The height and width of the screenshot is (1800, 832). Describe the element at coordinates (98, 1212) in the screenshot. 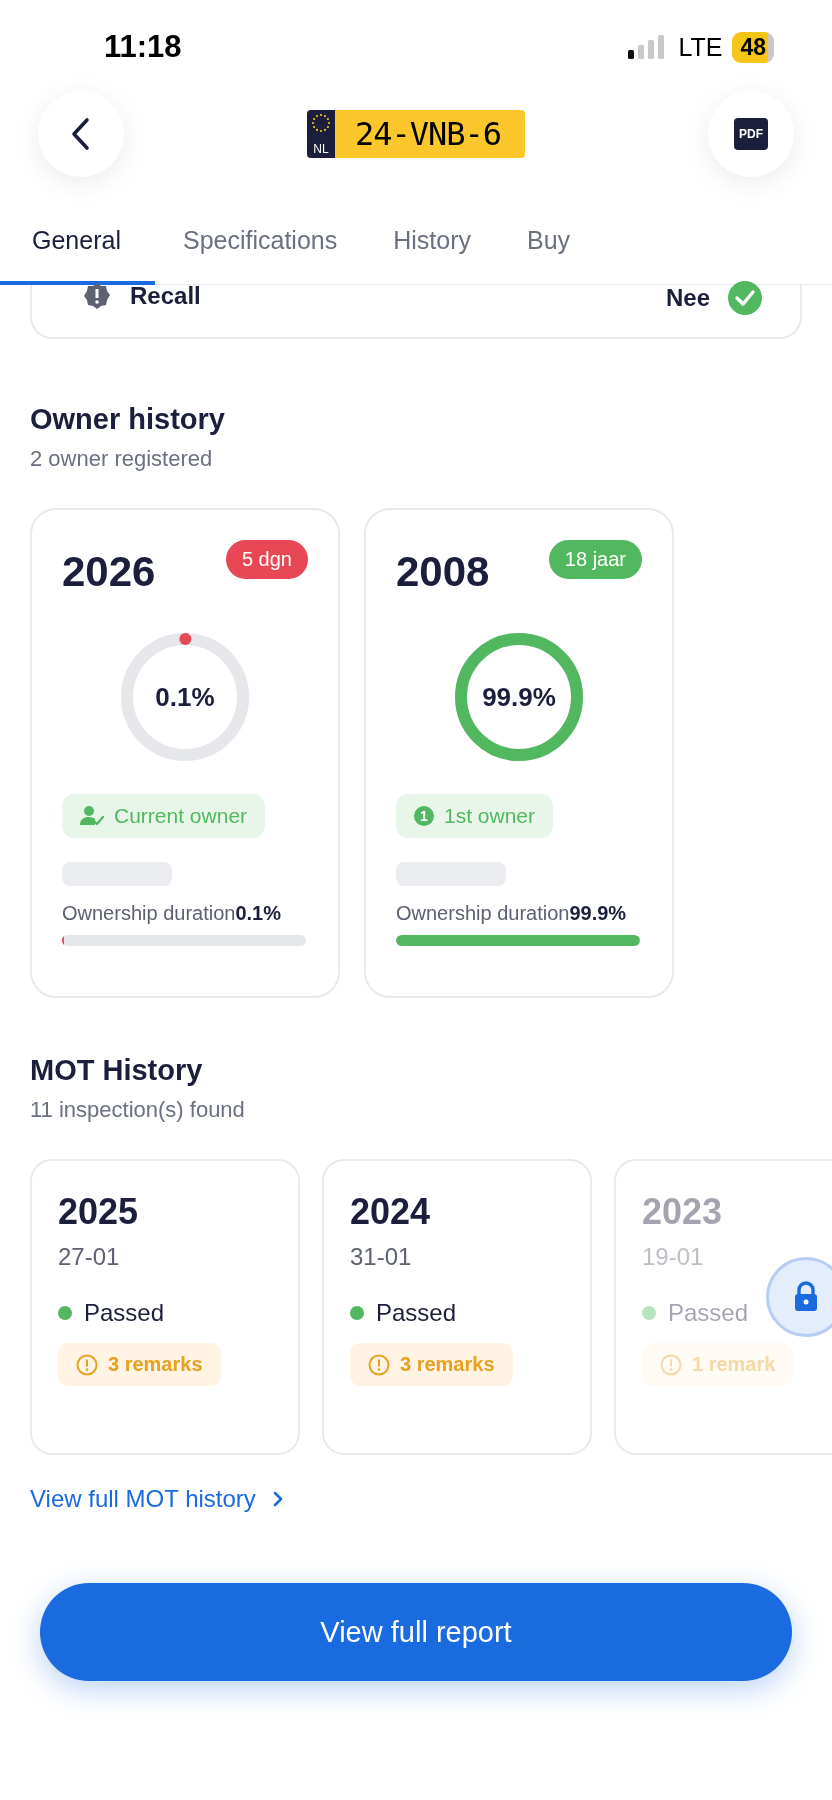

I see `inspection-year: 2025` at that location.